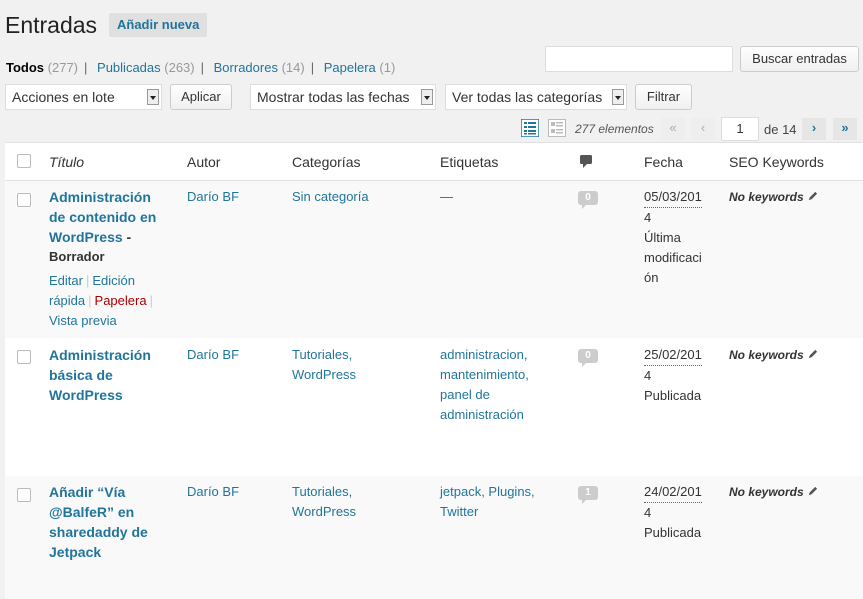 The image size is (863, 599). Describe the element at coordinates (66, 162) in the screenshot. I see `column-title: Título` at that location.